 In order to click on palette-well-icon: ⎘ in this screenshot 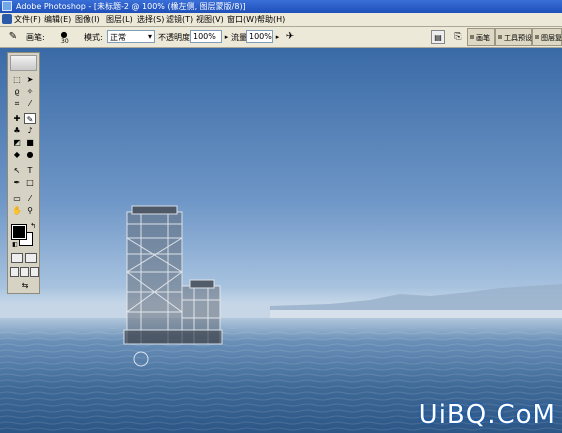, I will do `click(458, 37)`.